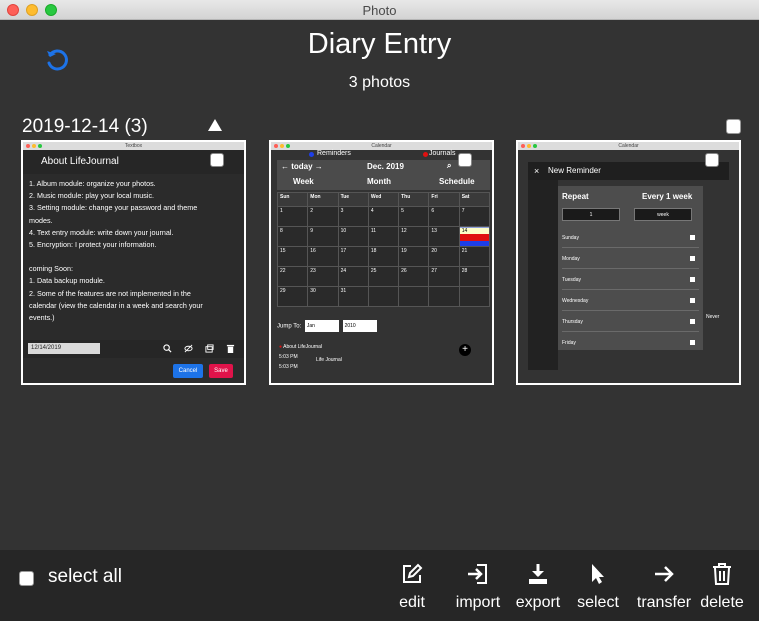  I want to click on day-cell: 4, so click(383, 216).